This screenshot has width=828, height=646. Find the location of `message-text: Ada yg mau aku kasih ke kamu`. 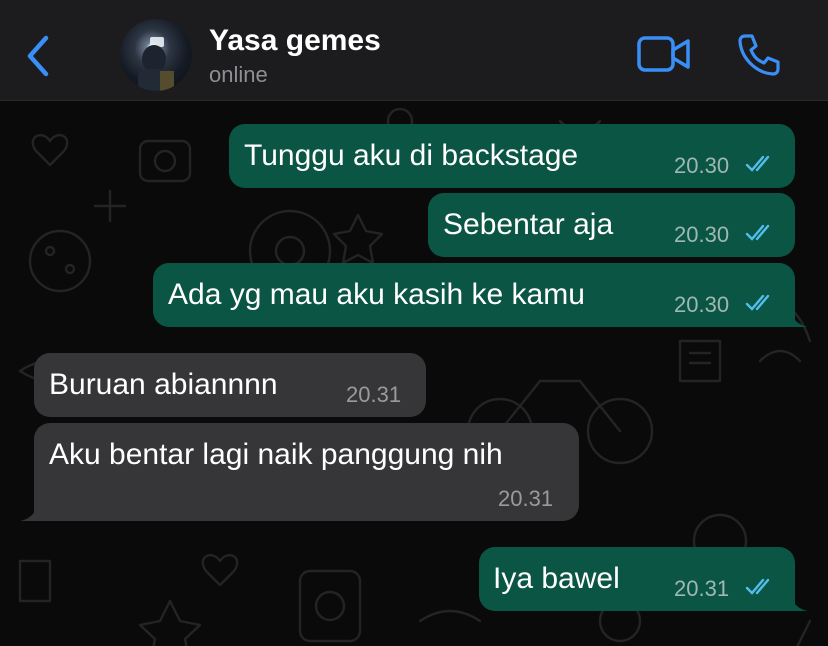

message-text: Ada yg mau aku kasih ke kamu is located at coordinates (376, 294).